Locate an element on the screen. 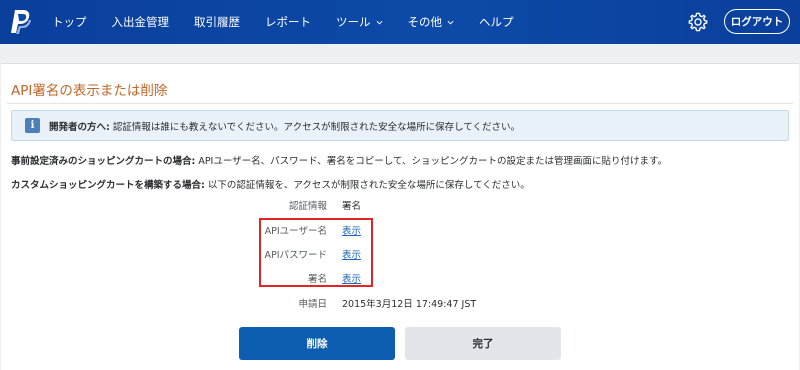  paragraph-lead: カスタムショッピングカートを構築する場合: is located at coordinates (108, 185).